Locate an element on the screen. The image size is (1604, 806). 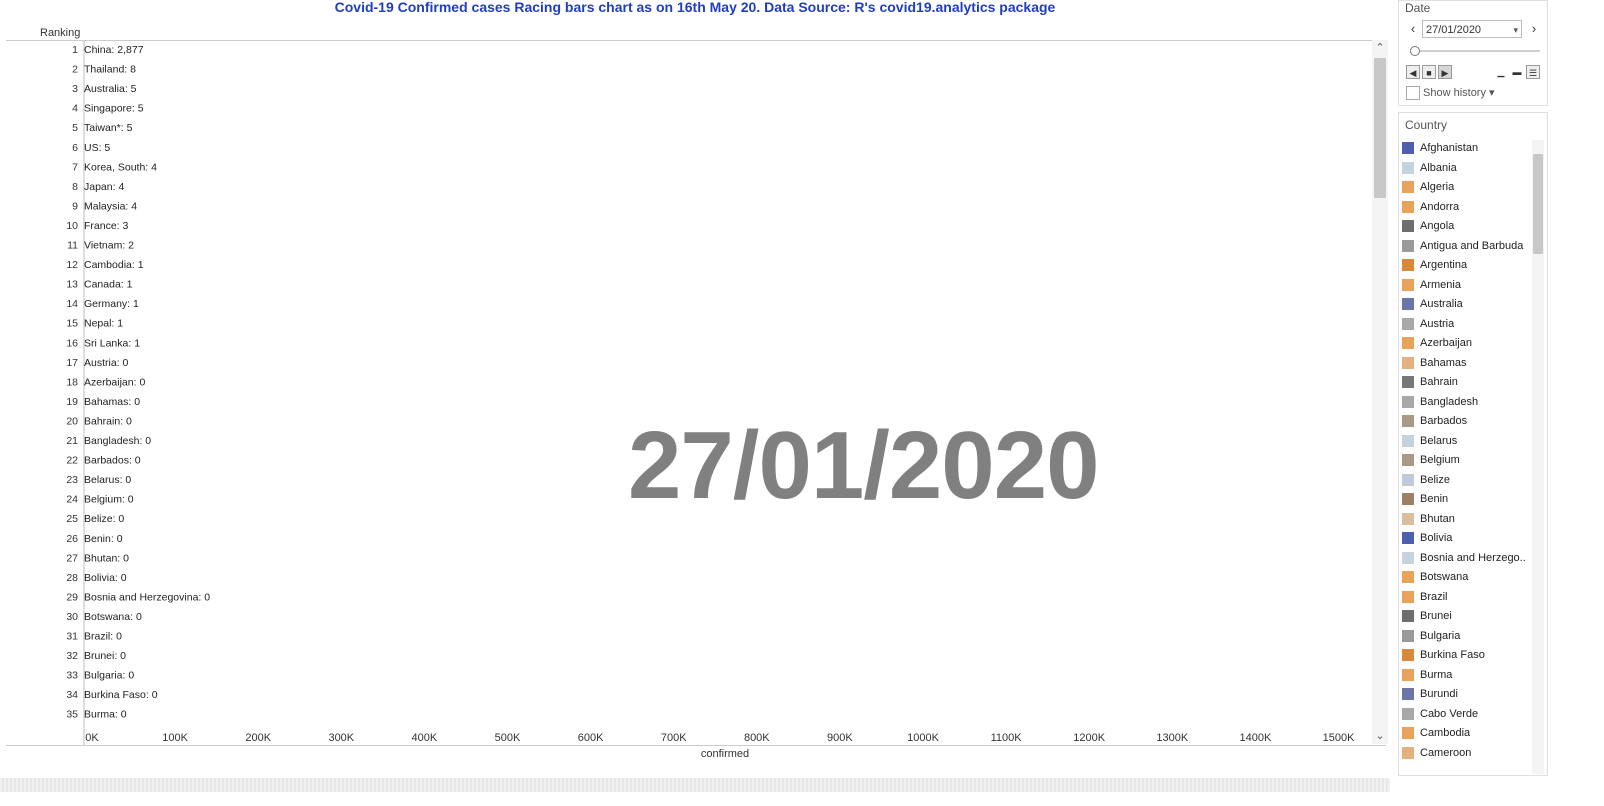
legend-item: Burkina Faso is located at coordinates (1466, 656).